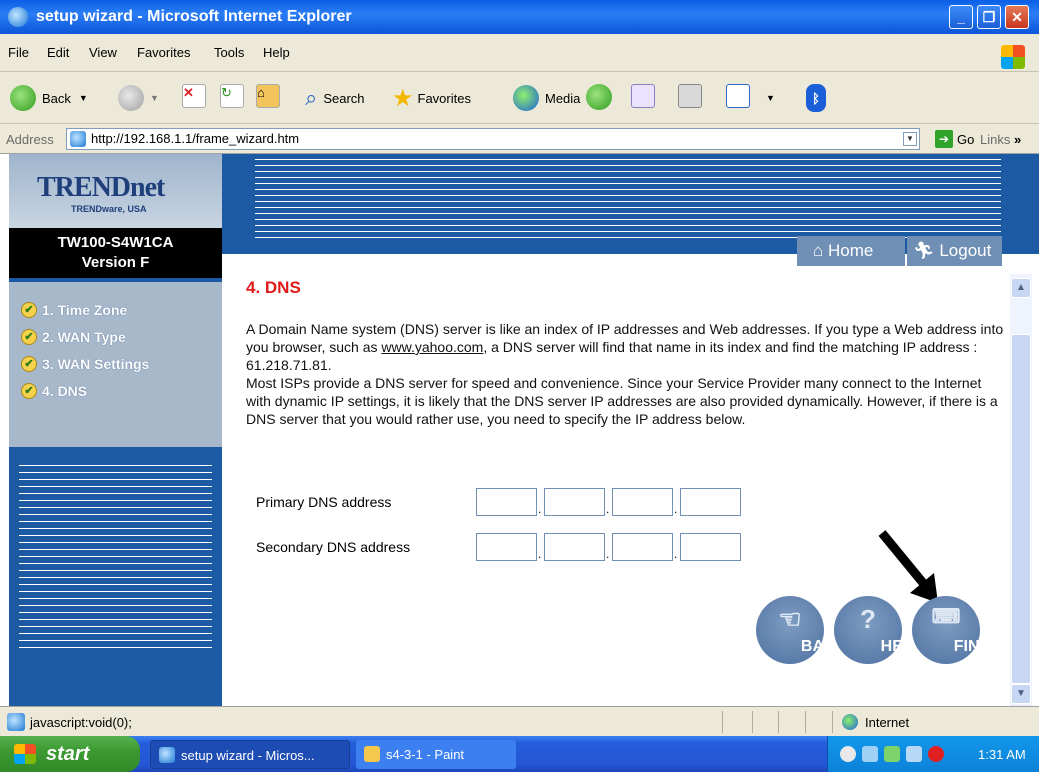 Image resolution: width=1039 pixels, height=772 pixels. I want to click on security-zone: Internet, so click(887, 722).